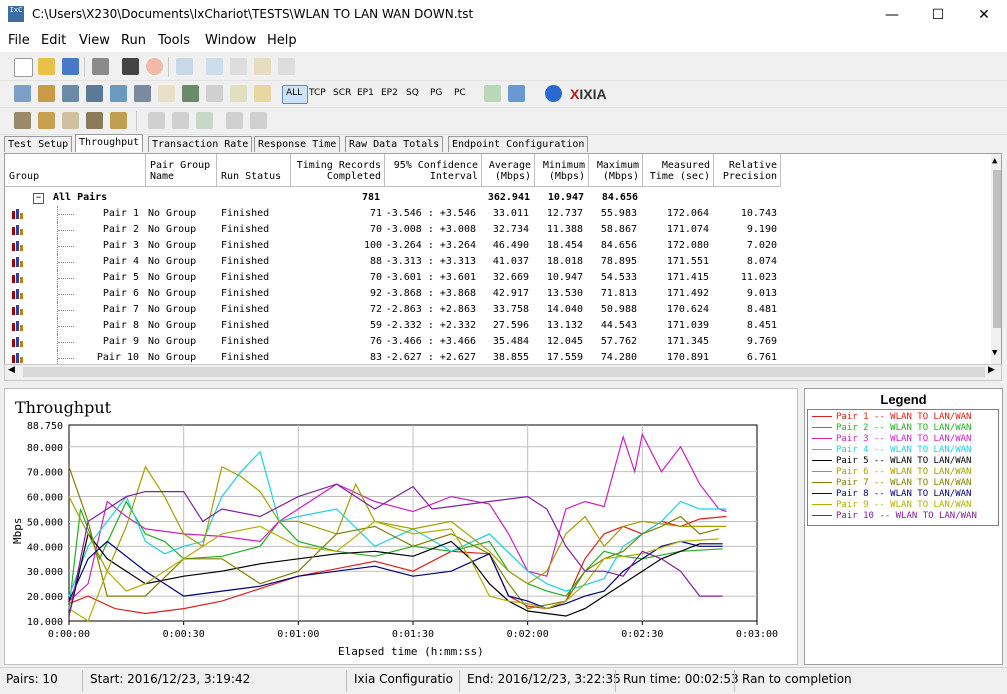 The image size is (1007, 694). What do you see at coordinates (100, 66) in the screenshot?
I see `print-icon` at bounding box center [100, 66].